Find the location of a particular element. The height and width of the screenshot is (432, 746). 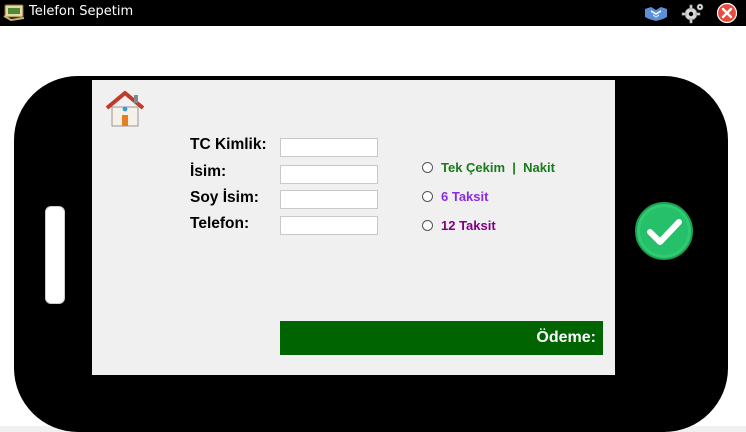

home-icon is located at coordinates (125, 109).